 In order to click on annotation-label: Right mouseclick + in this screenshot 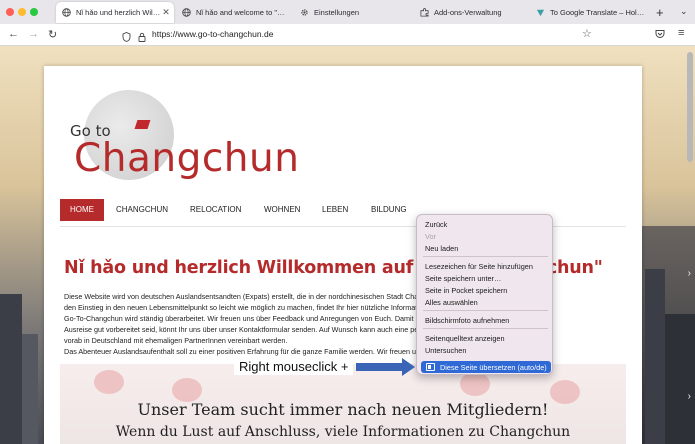, I will do `click(294, 366)`.